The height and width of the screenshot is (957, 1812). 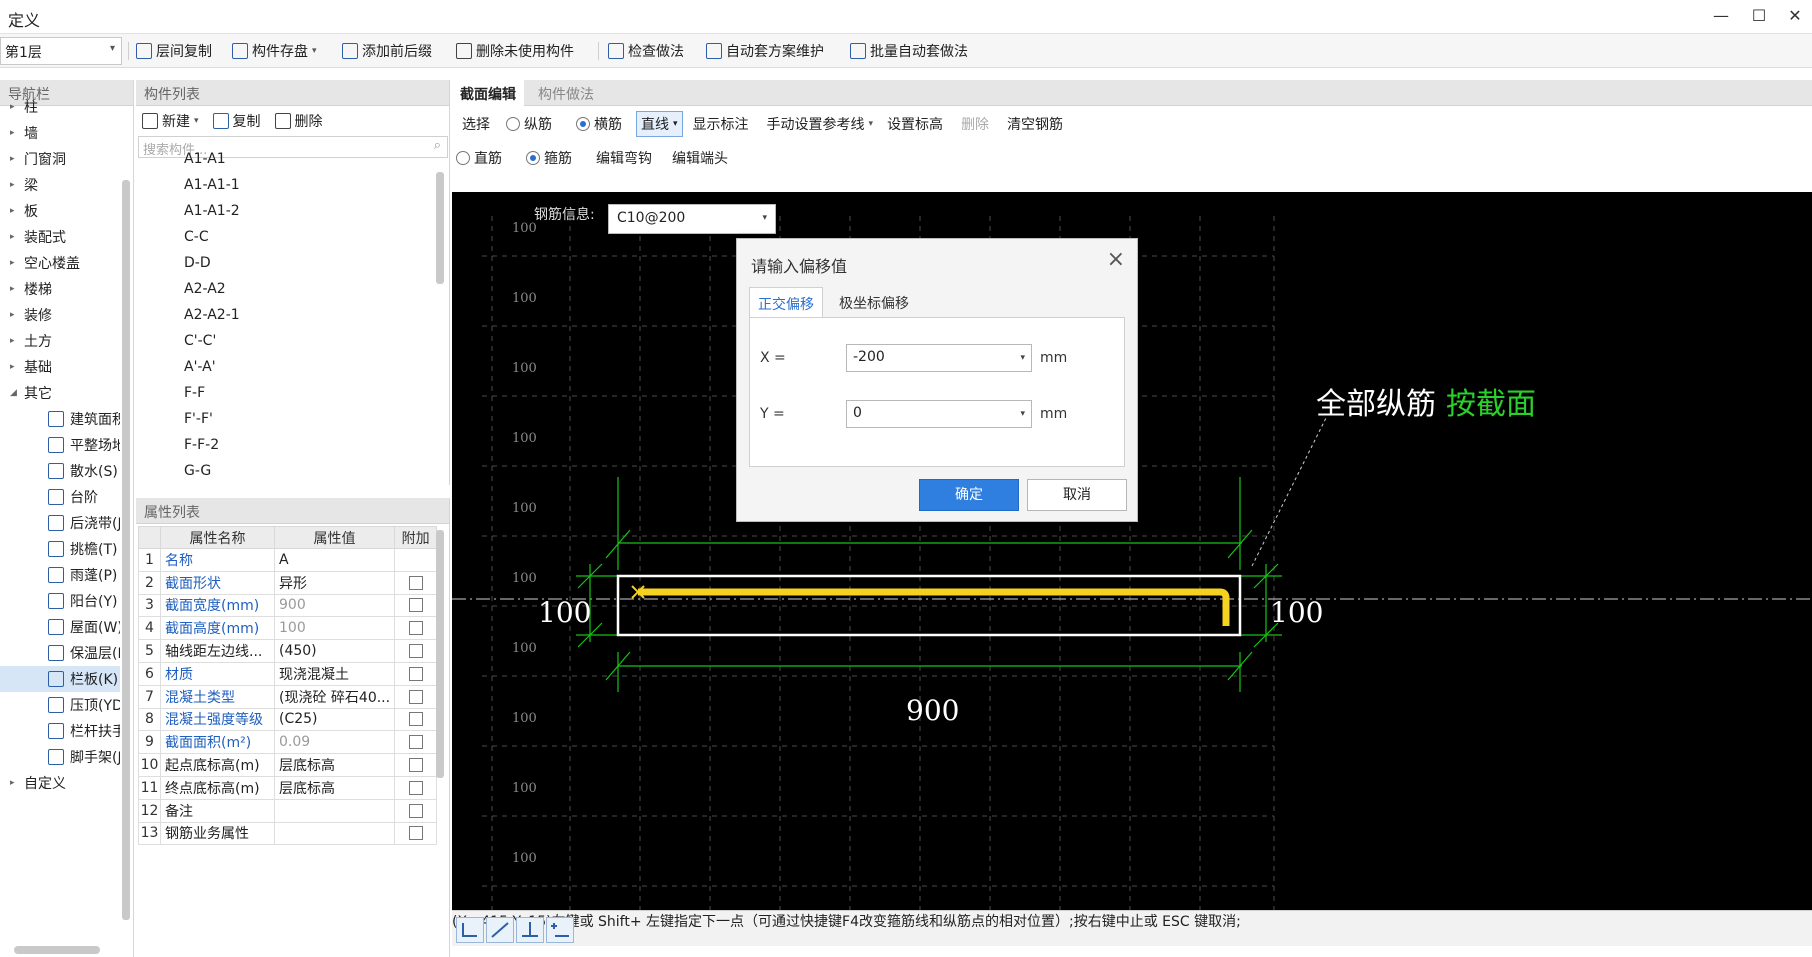 What do you see at coordinates (200, 346) in the screenshot?
I see `component-list-item: C'-C'` at bounding box center [200, 346].